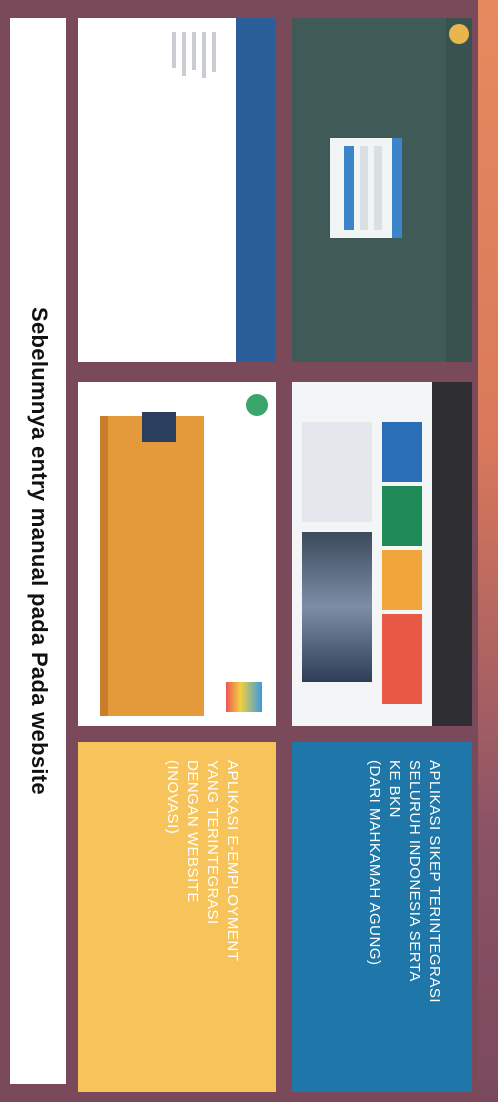 The image size is (498, 1102). I want to click on login-form, so click(366, 188).